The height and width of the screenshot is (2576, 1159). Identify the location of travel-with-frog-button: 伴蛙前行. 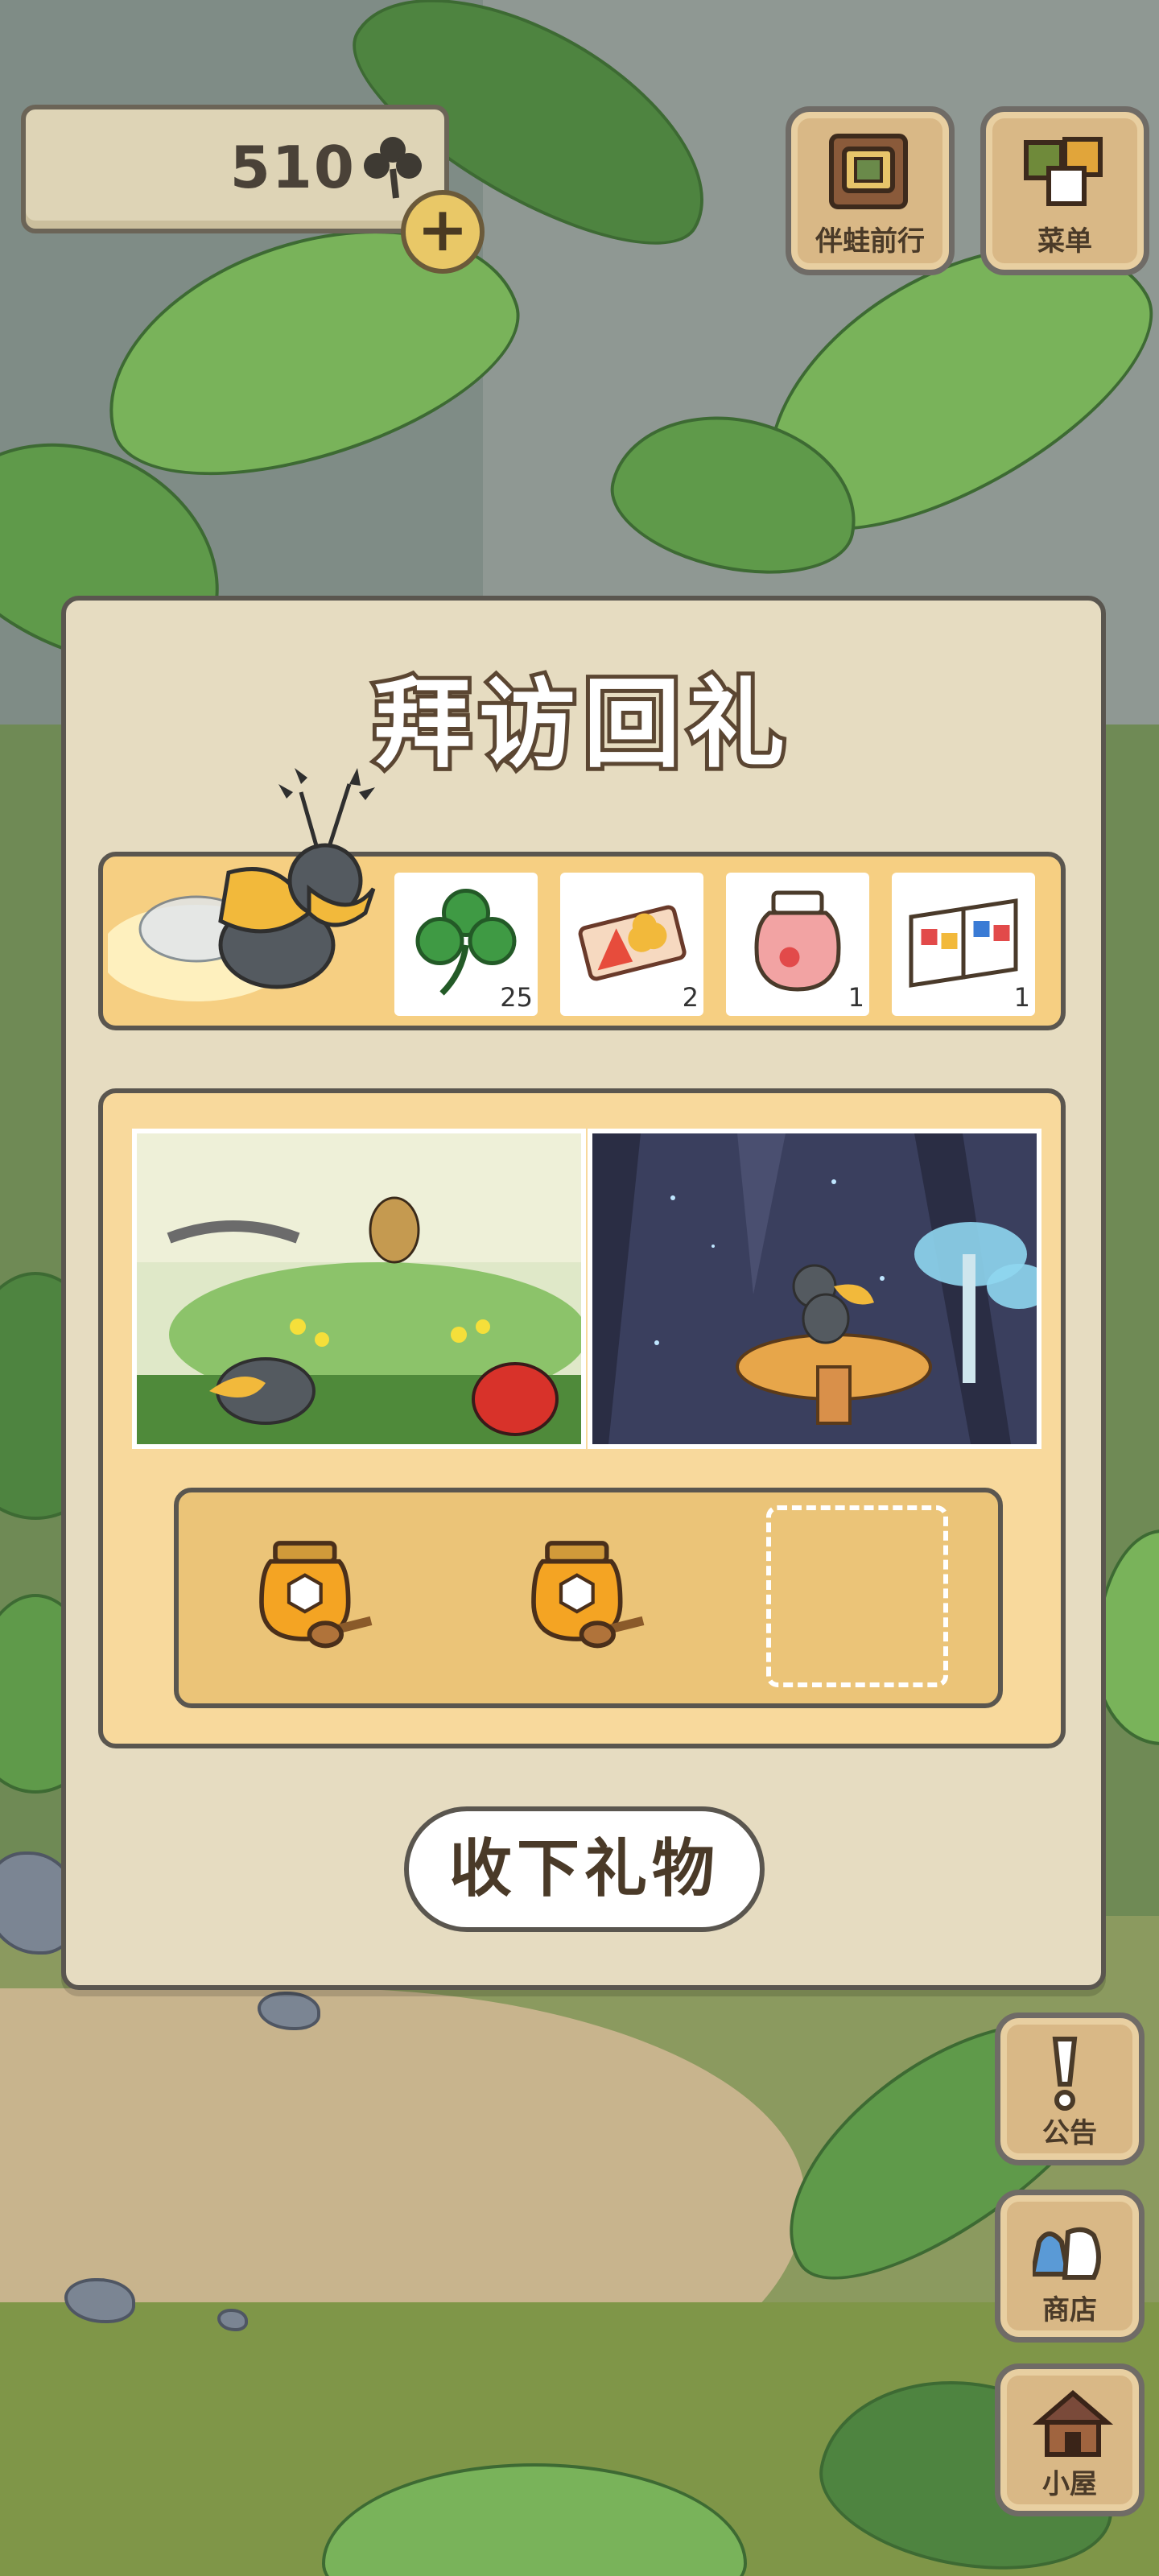
(870, 190).